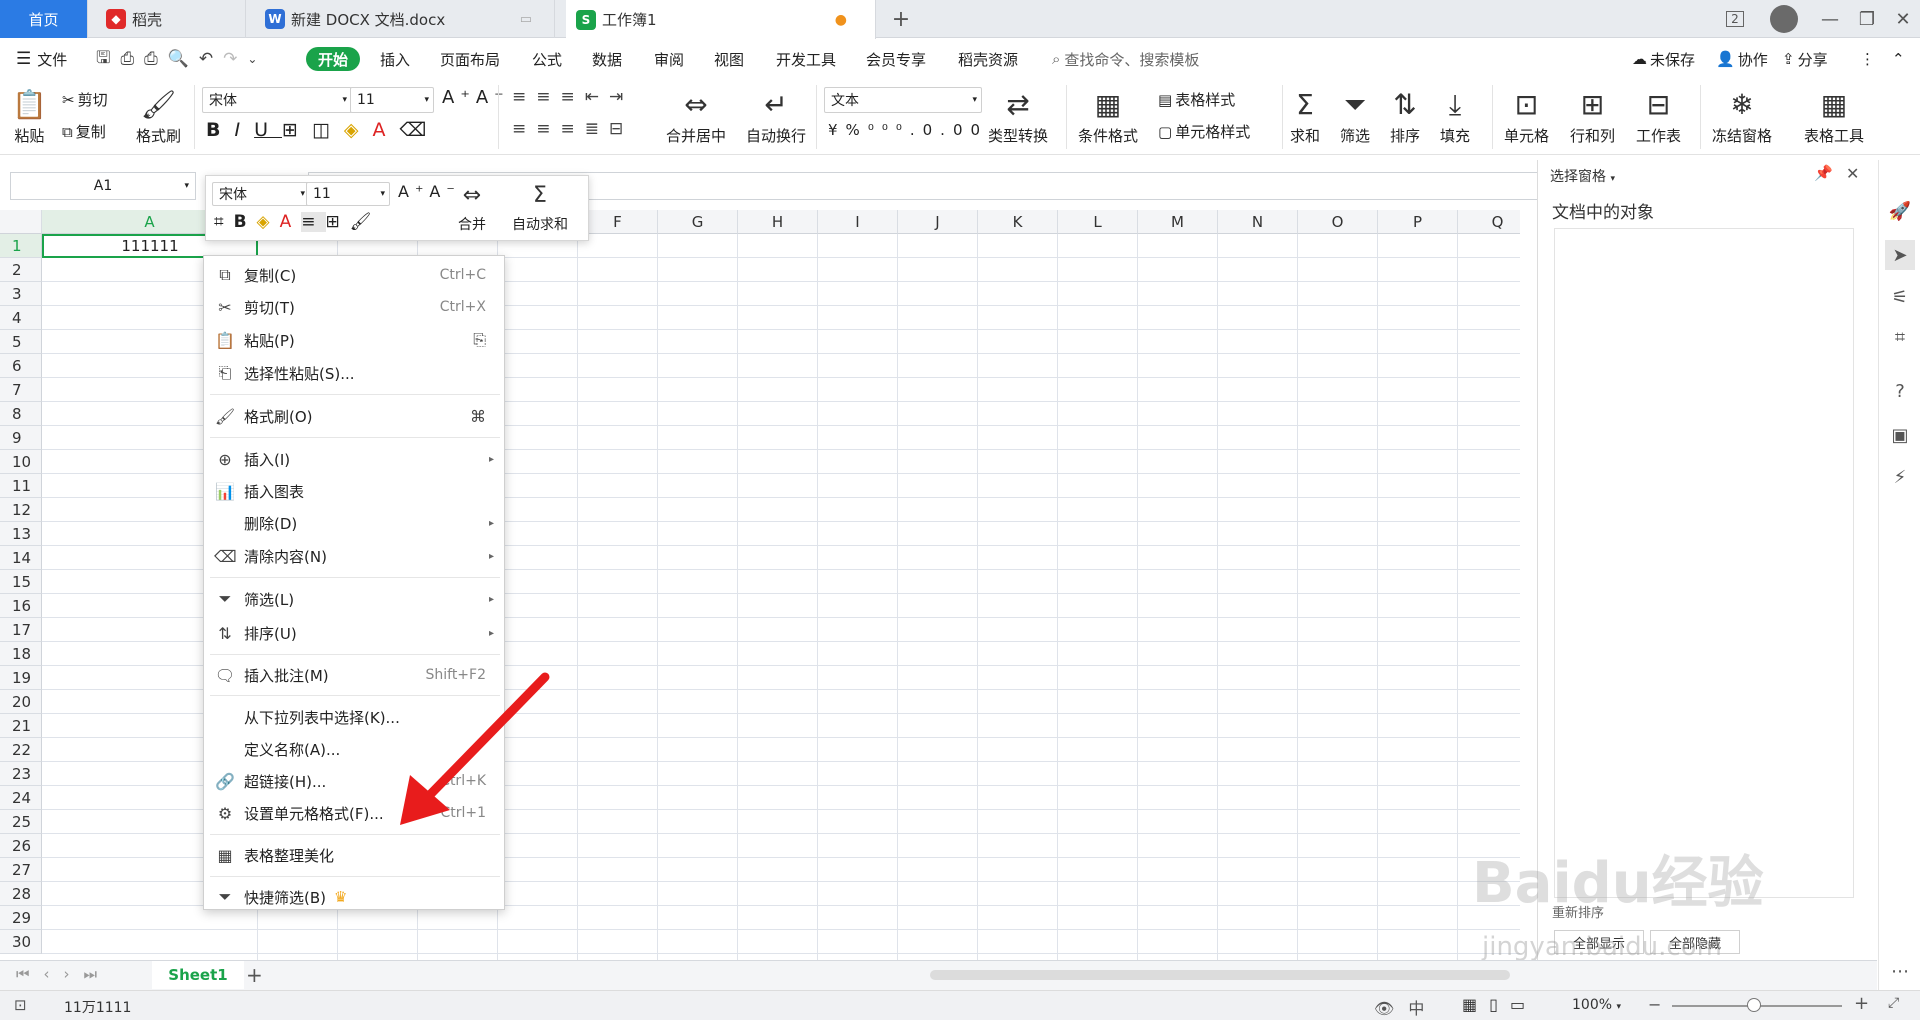 The width and height of the screenshot is (1920, 1020). What do you see at coordinates (964, 130) in the screenshot?
I see `decimal-dec-icon: .00` at bounding box center [964, 130].